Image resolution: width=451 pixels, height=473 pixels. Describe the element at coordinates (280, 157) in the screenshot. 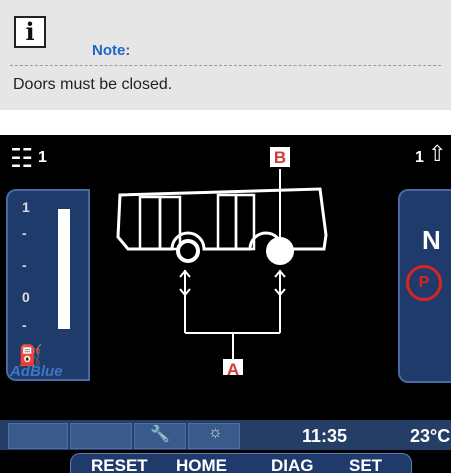

I see `label-b: B` at that location.